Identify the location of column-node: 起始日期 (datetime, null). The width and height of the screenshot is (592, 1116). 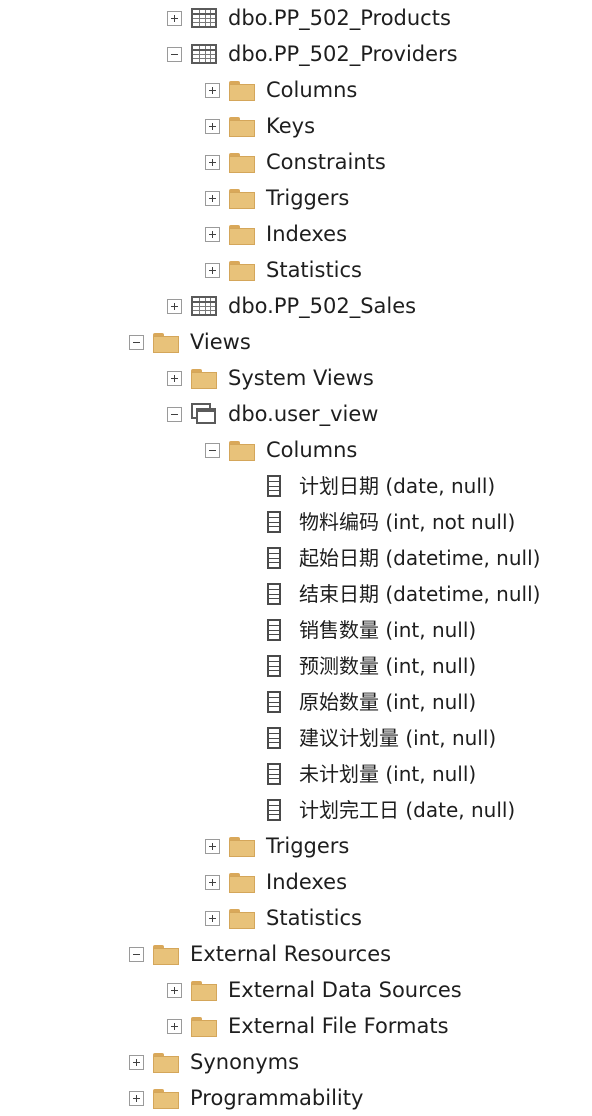
(391, 558).